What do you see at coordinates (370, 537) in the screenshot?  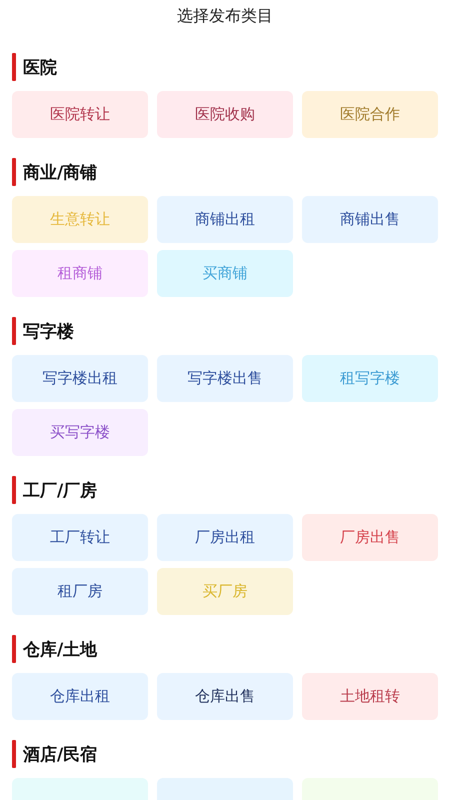 I see `category-button: 厂房出售` at bounding box center [370, 537].